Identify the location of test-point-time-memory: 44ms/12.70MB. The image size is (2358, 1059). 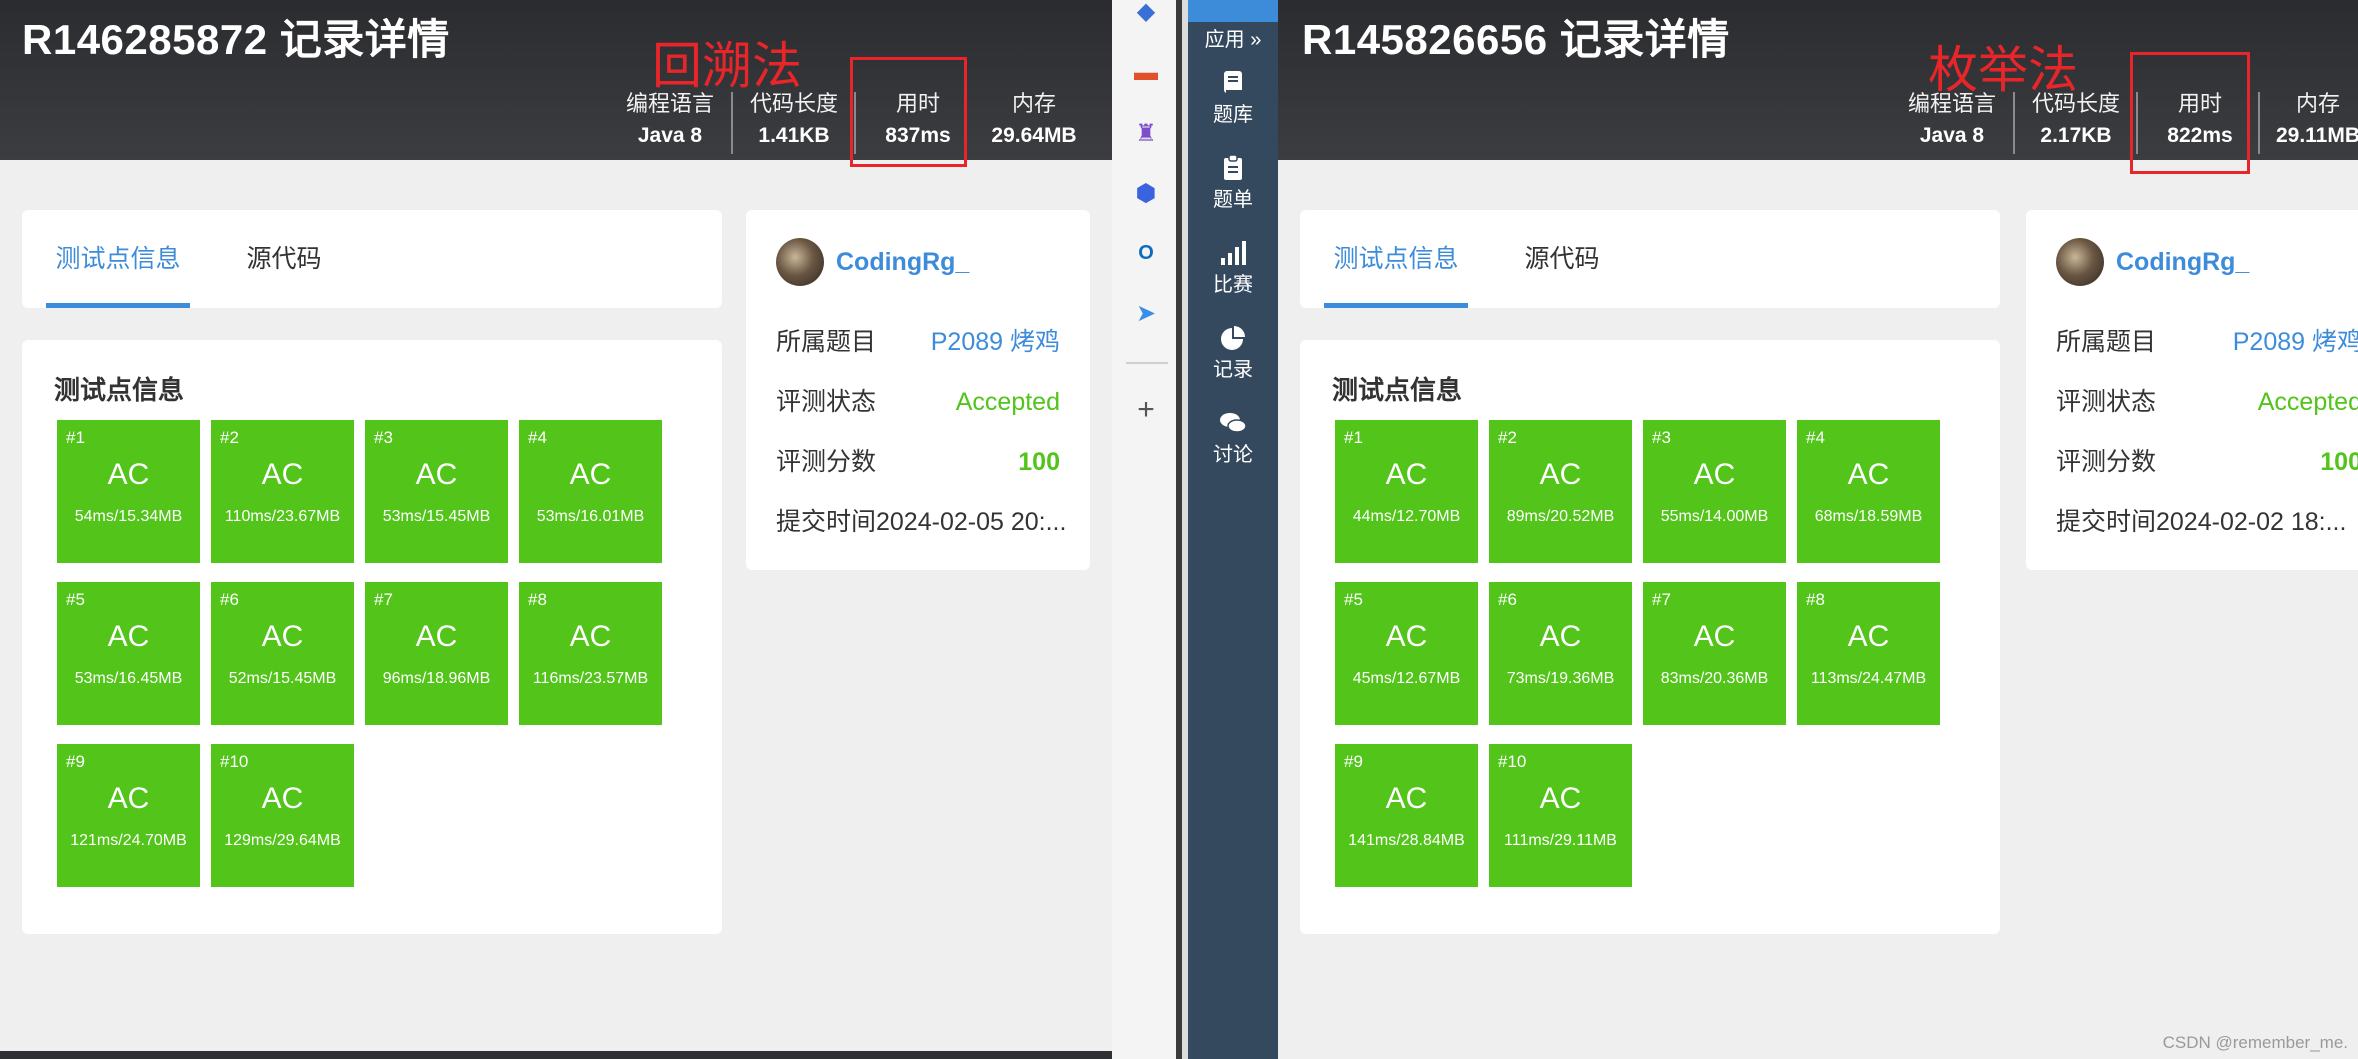
(1406, 516).